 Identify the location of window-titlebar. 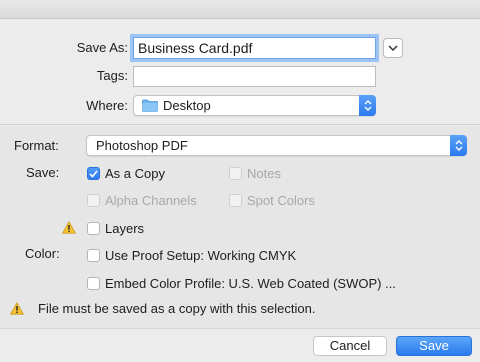
(240, 9).